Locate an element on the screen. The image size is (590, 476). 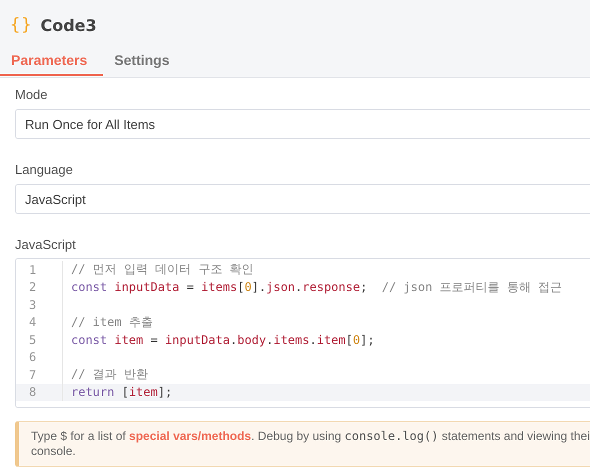
line-number: 8 is located at coordinates (39, 392).